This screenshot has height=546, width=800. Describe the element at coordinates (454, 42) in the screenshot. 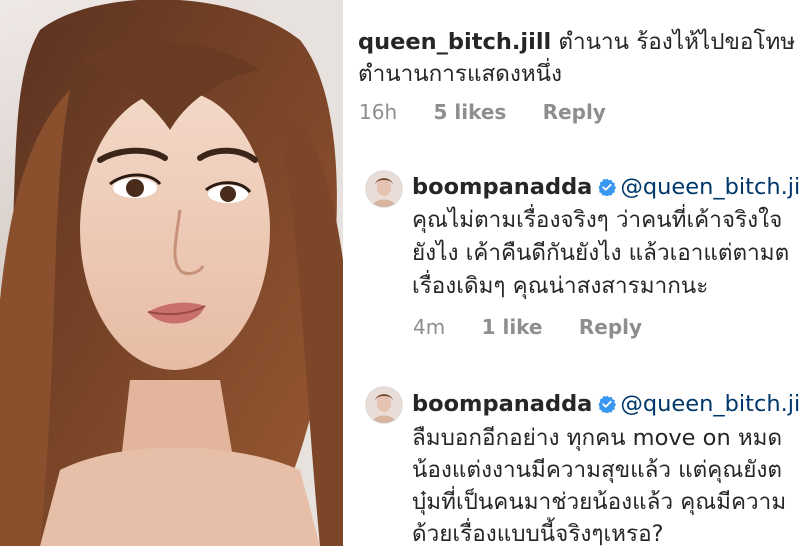

I see `comment-username: queen_bitch.jill` at that location.